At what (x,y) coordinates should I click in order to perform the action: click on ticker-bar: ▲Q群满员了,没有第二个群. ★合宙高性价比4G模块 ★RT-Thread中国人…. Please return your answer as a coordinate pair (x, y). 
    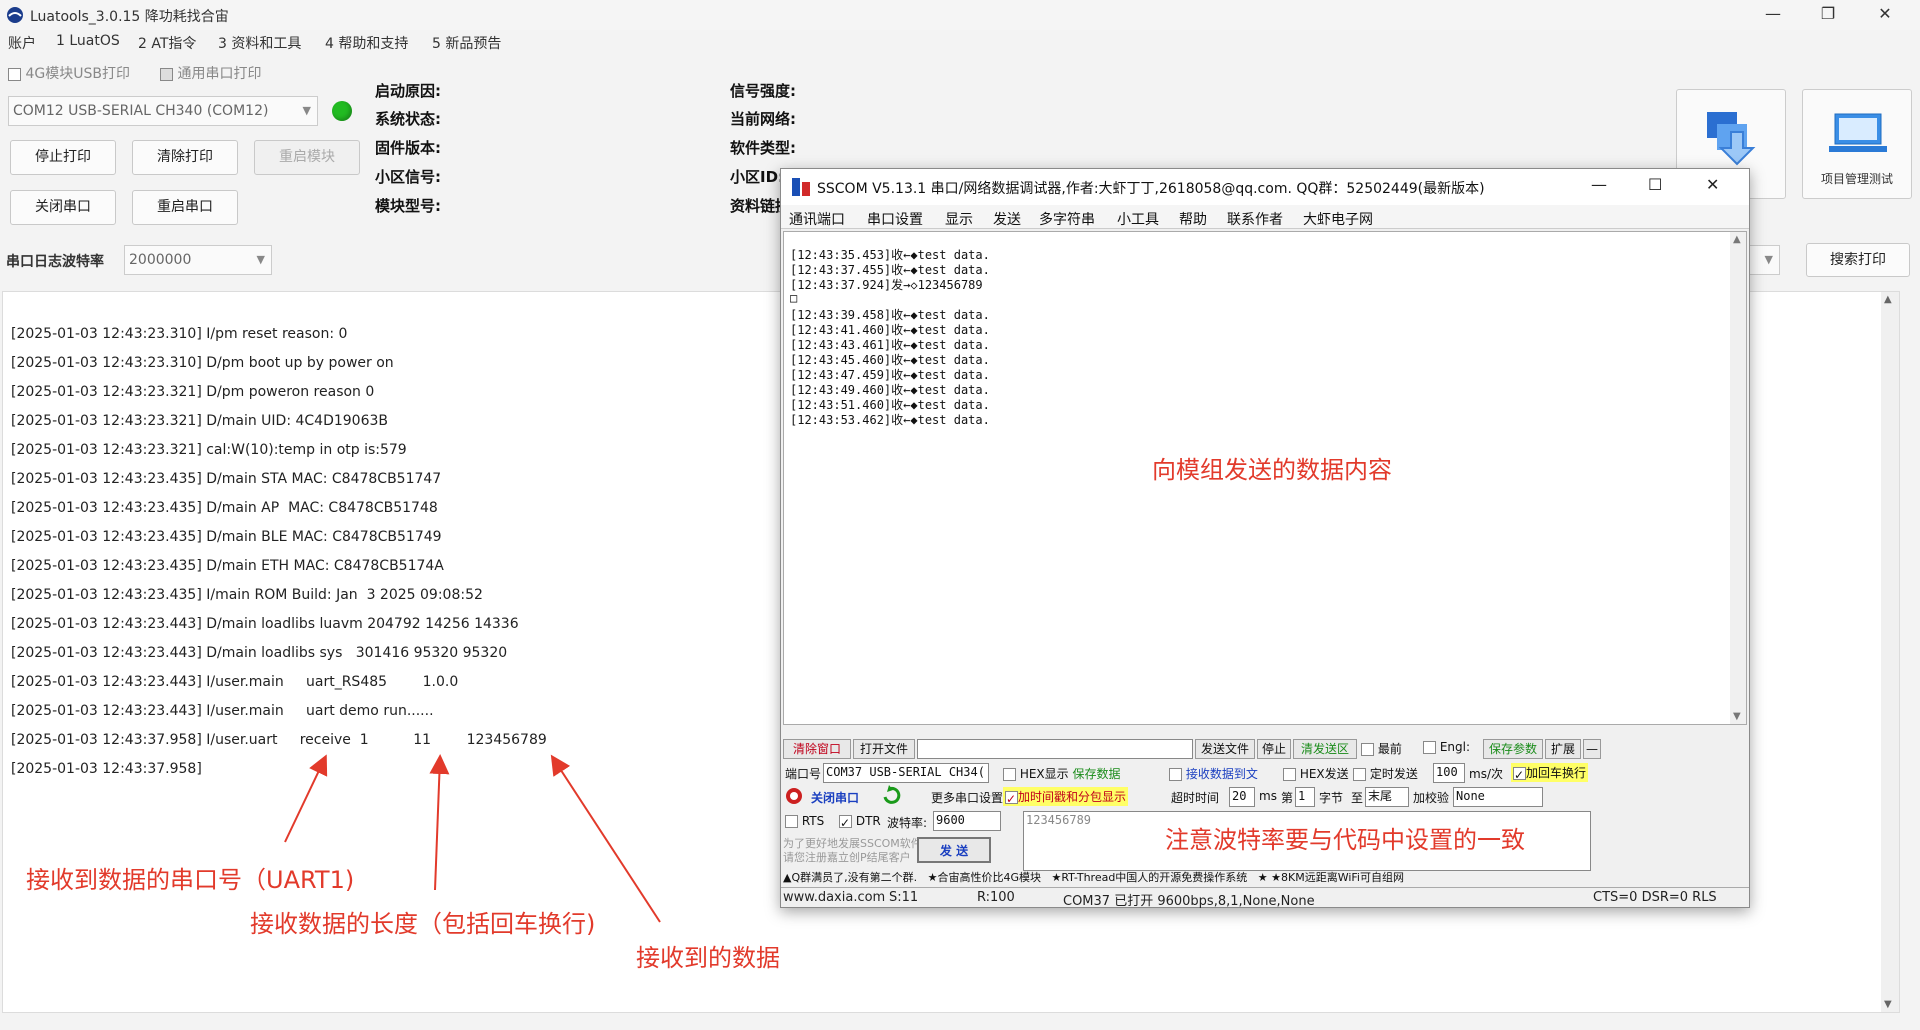
    Looking at the image, I should click on (1265, 878).